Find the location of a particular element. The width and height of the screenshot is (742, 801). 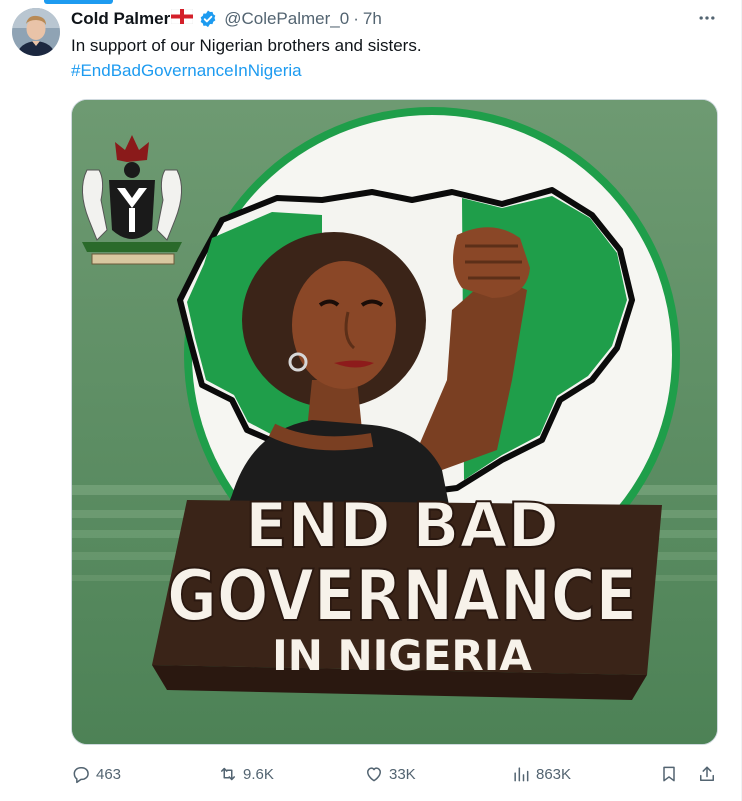

views-chart-icon is located at coordinates (521, 774).